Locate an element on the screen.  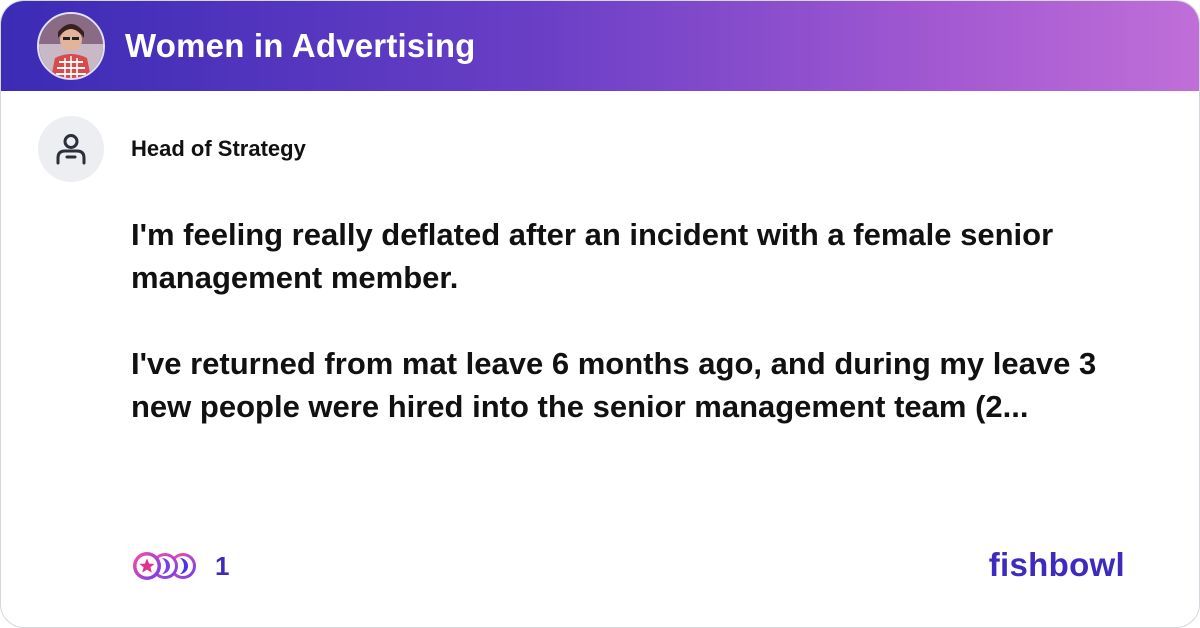
anonymous-user-icon is located at coordinates (71, 149).